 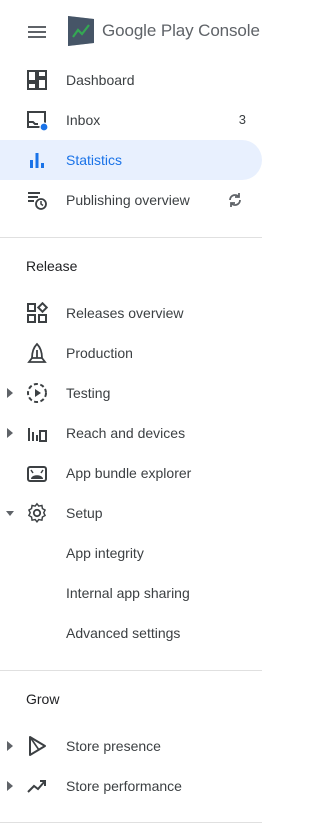 I want to click on nav-item-releases-overview: Releases overview, so click(x=131, y=313).